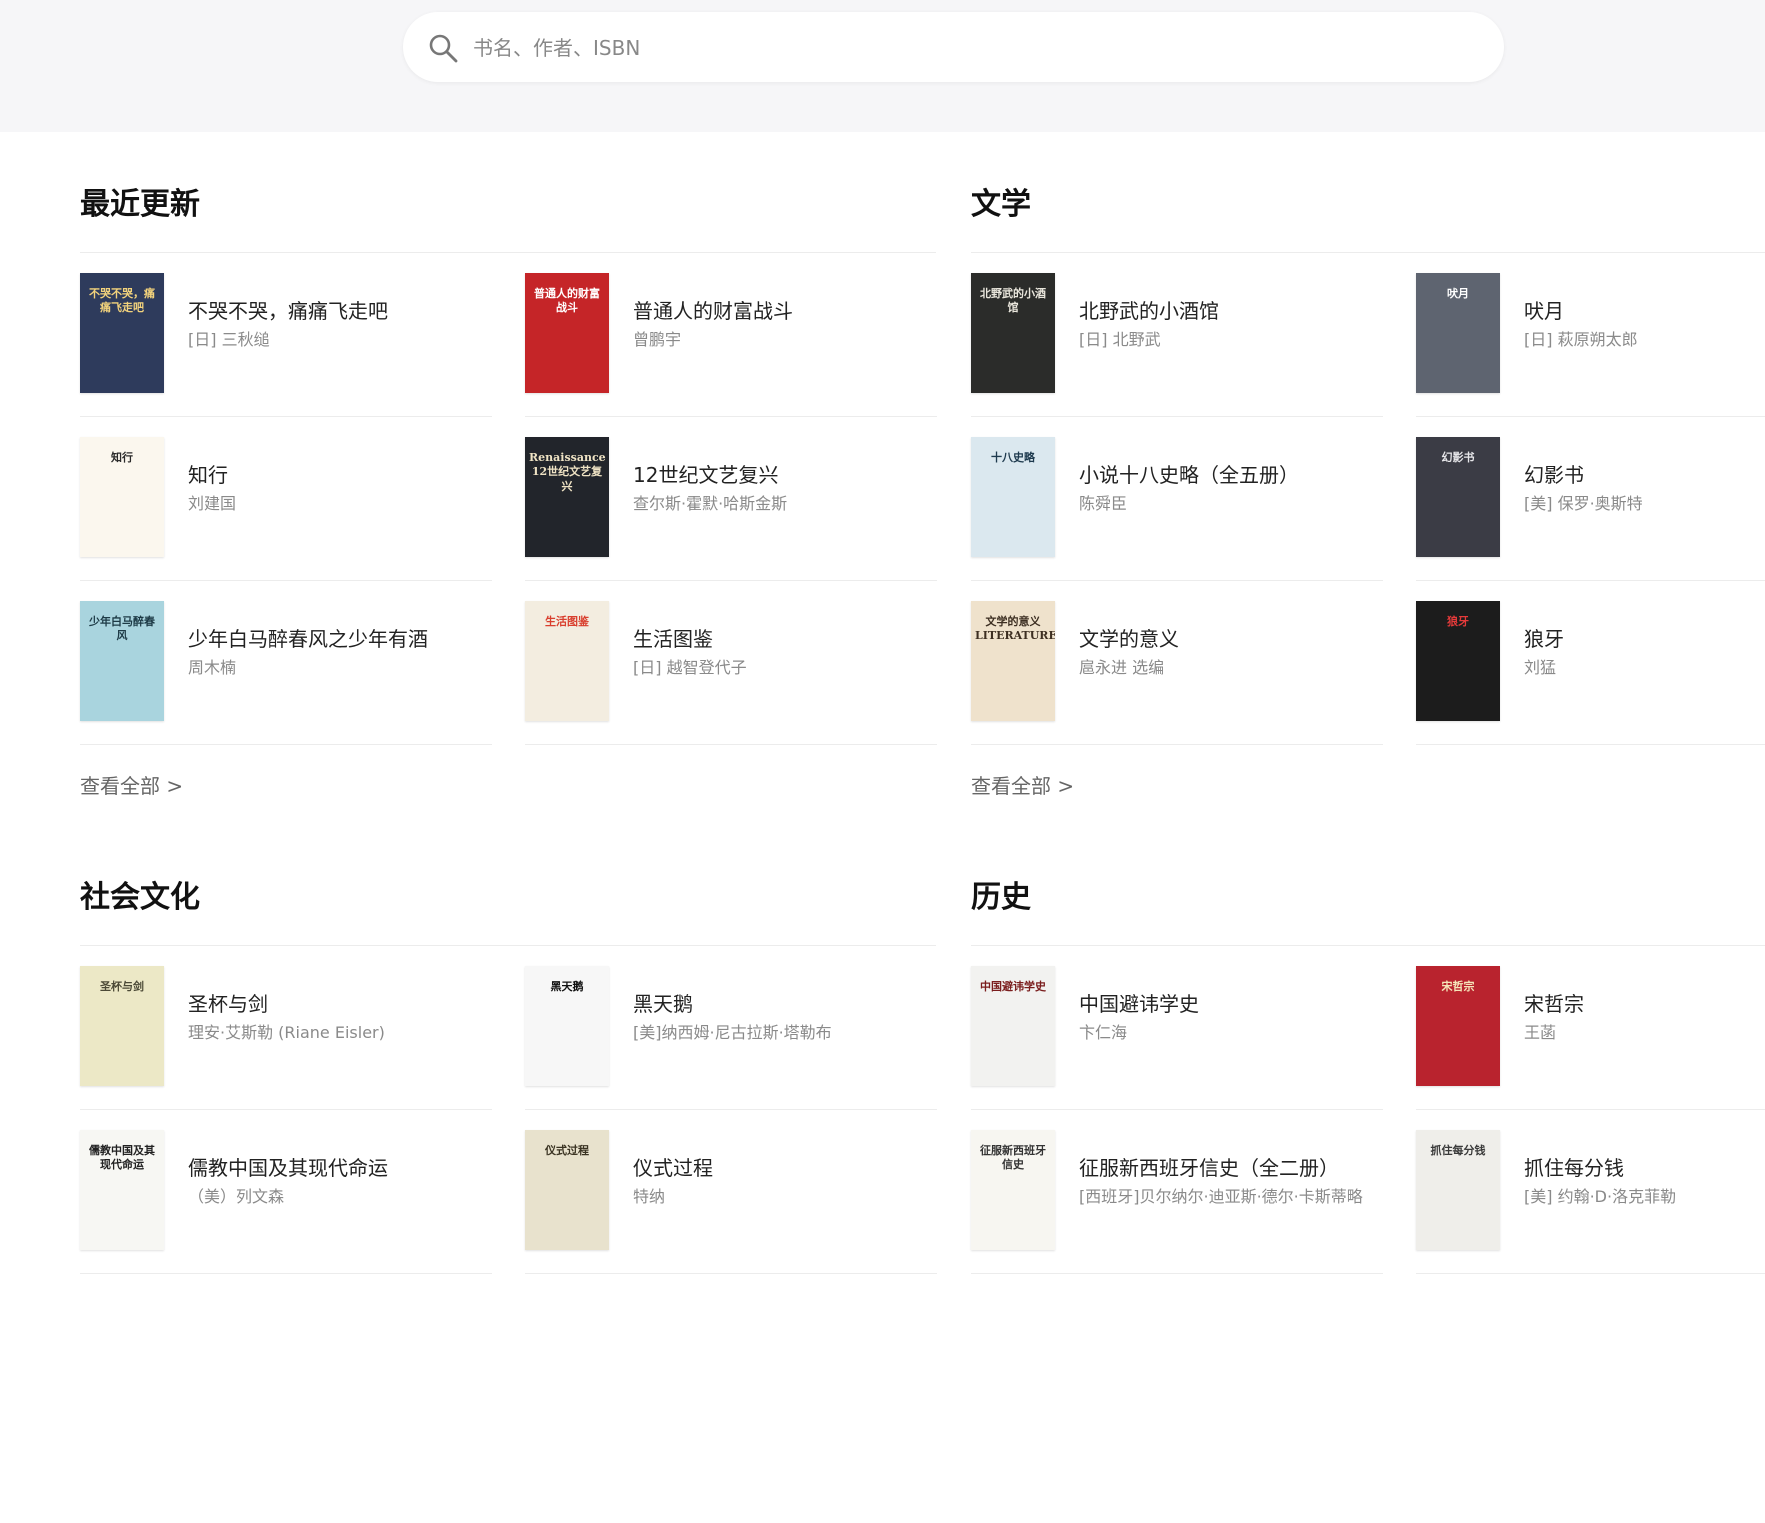 The width and height of the screenshot is (1765, 1523). Describe the element at coordinates (122, 333) in the screenshot. I see `book-cover: 不哭不哭，痛痛飞走吧` at that location.